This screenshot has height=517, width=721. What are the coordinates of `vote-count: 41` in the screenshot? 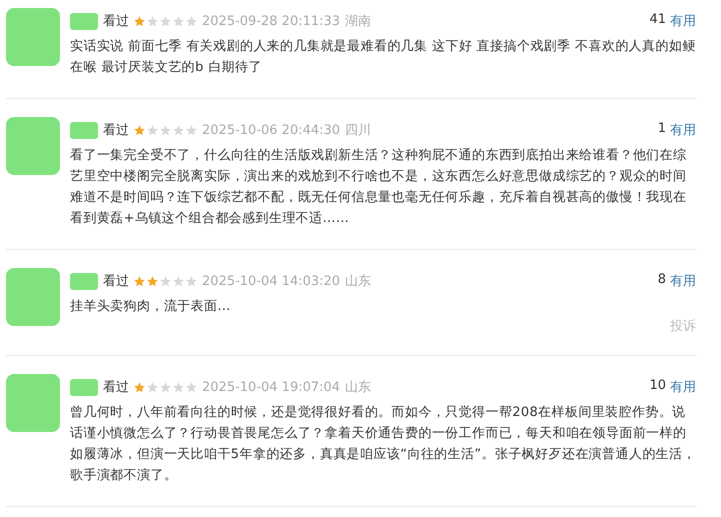 It's located at (657, 20).